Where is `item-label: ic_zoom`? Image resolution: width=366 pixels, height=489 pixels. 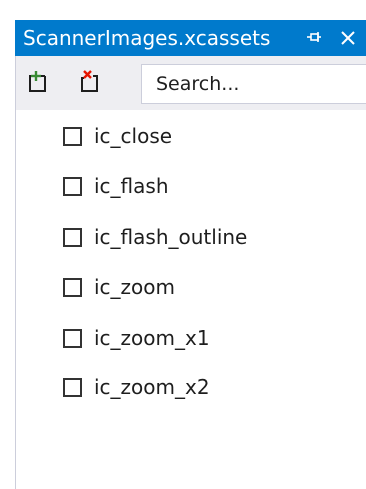
item-label: ic_zoom is located at coordinates (135, 287).